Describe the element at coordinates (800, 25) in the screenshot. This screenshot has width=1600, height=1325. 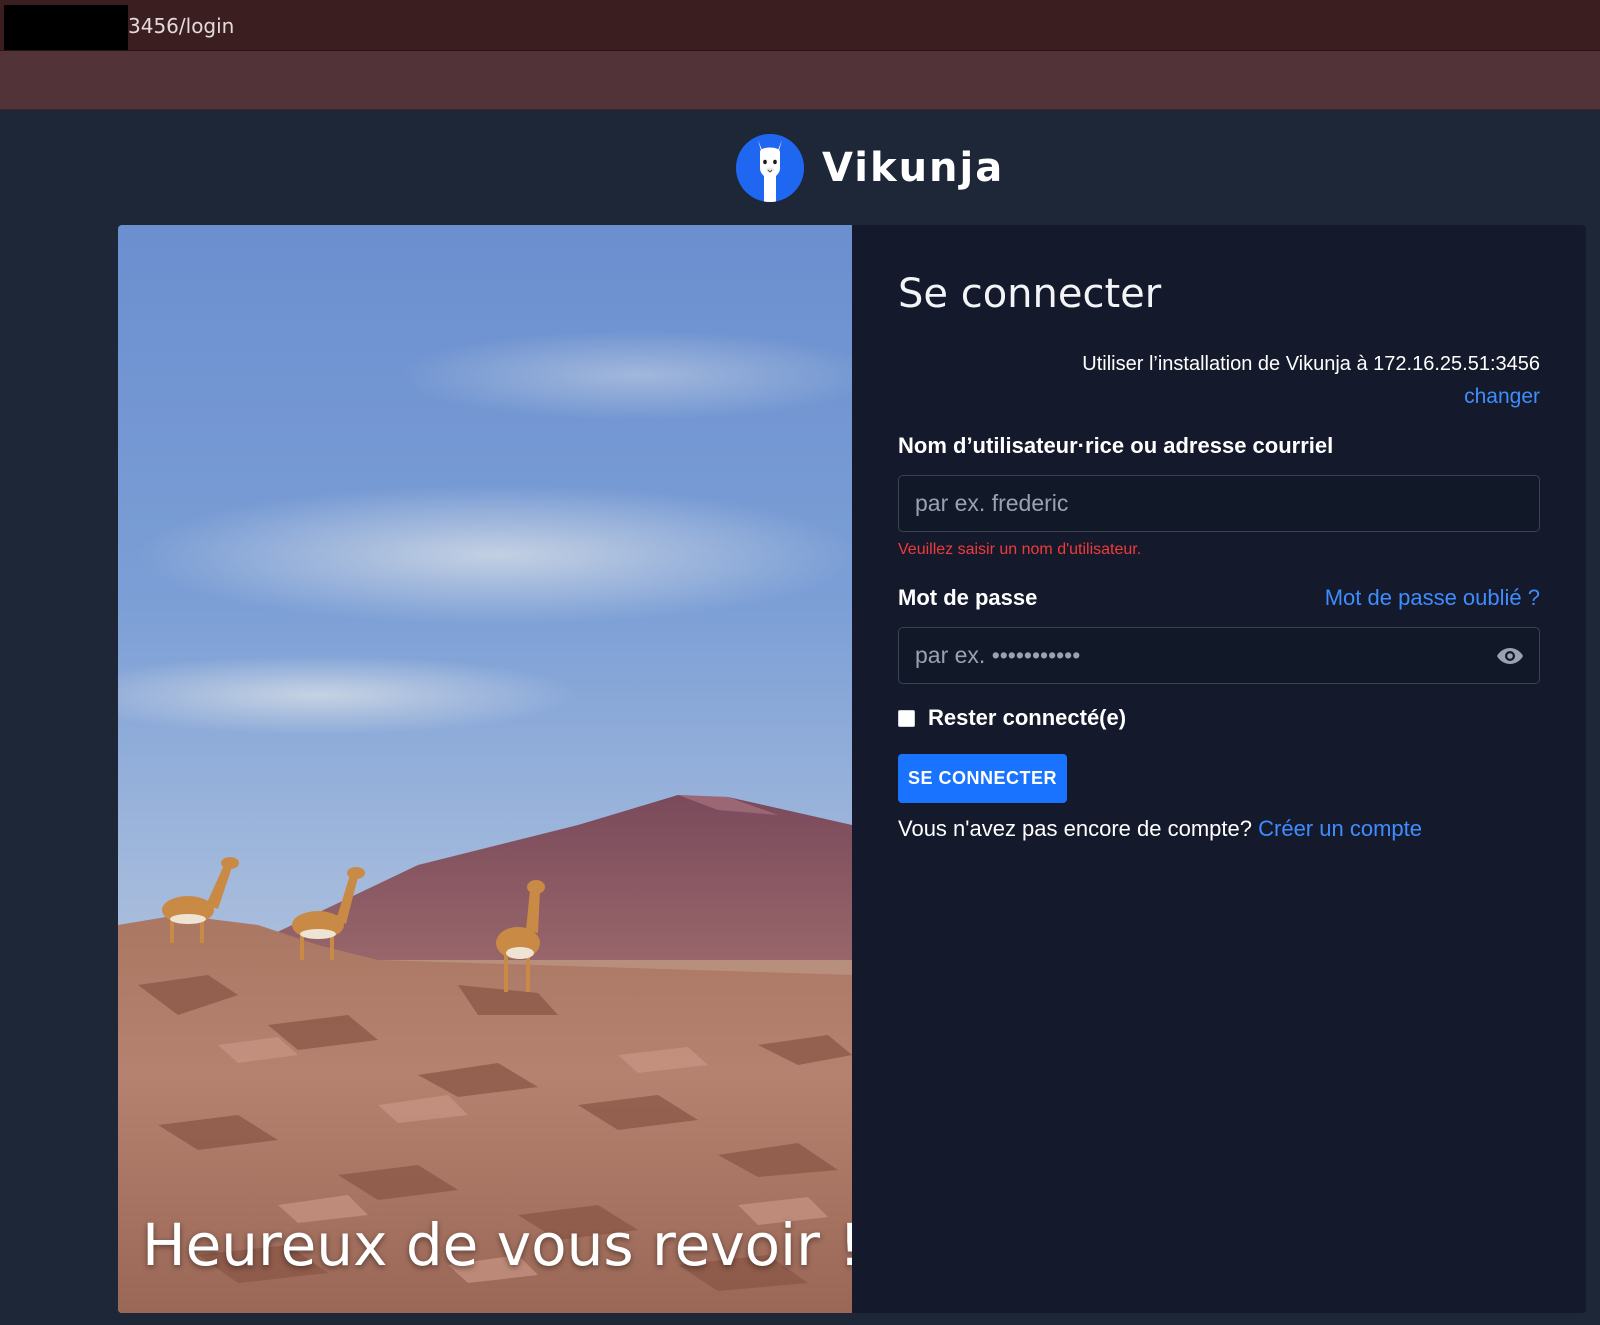
I see `browser-address-bar: 3456/login` at that location.